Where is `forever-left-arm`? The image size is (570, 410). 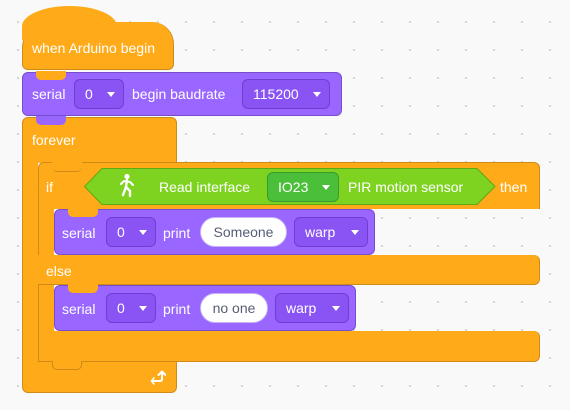
forever-left-arm is located at coordinates (30, 262).